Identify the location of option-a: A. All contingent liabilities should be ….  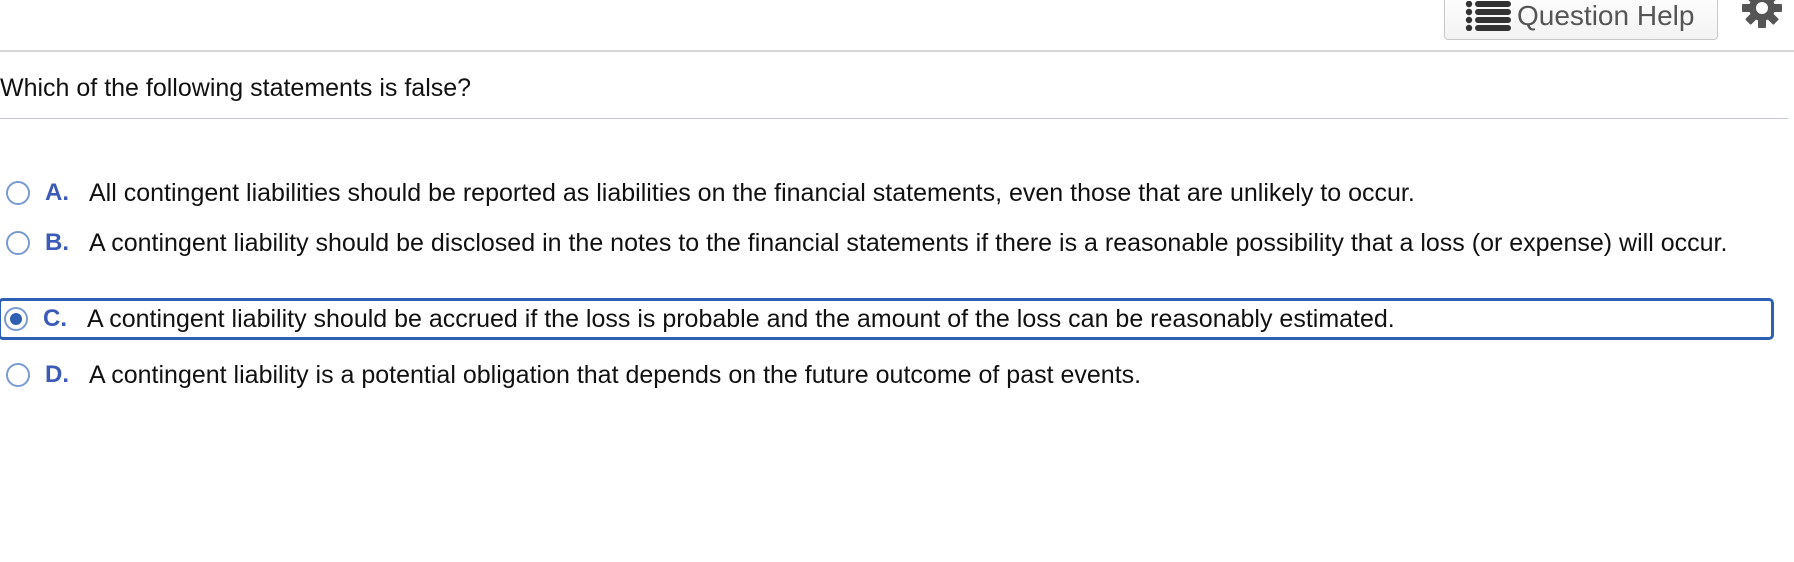
(888, 193).